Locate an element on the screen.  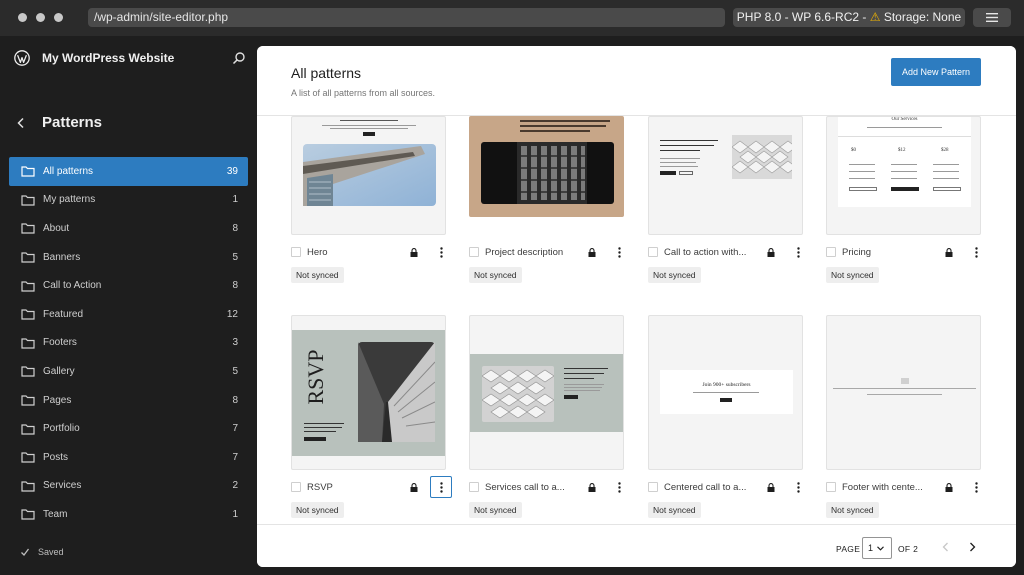
pattern-preview: Join 900+ subscribers is located at coordinates (725, 392).